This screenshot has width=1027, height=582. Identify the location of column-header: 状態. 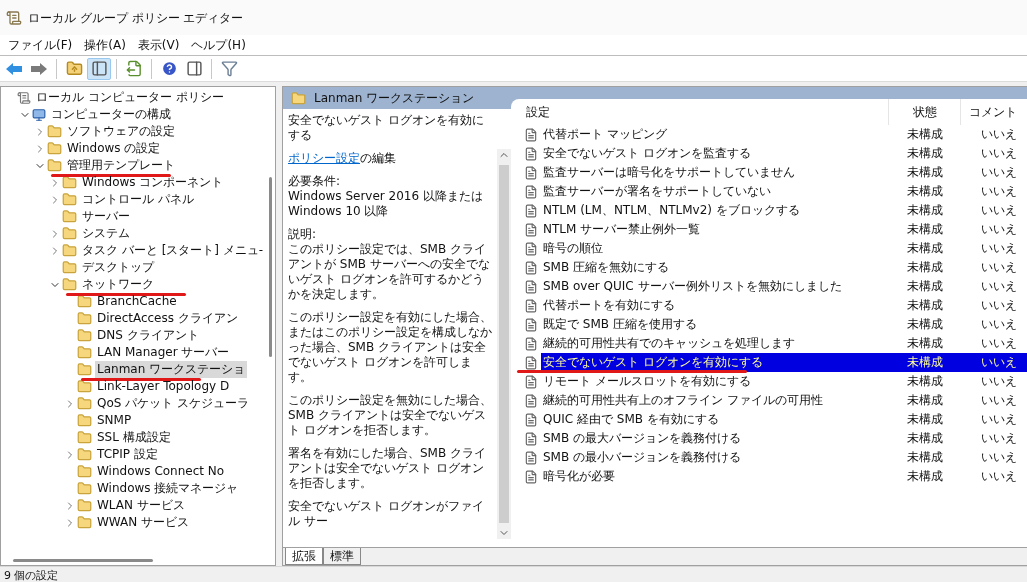
(925, 112).